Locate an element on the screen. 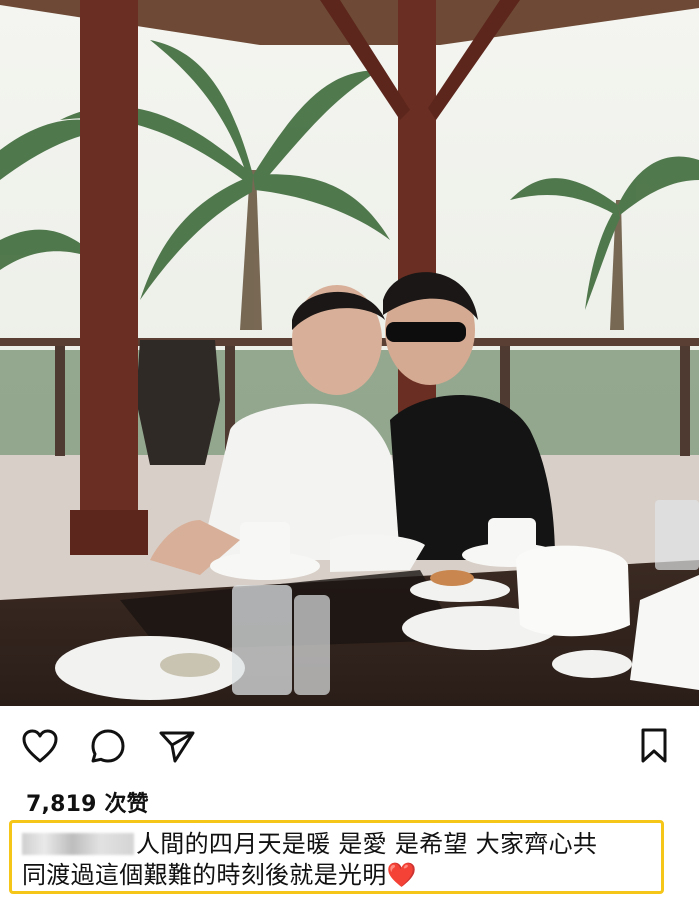 This screenshot has height=901, width=699. paper-plane-icon is located at coordinates (177, 747).